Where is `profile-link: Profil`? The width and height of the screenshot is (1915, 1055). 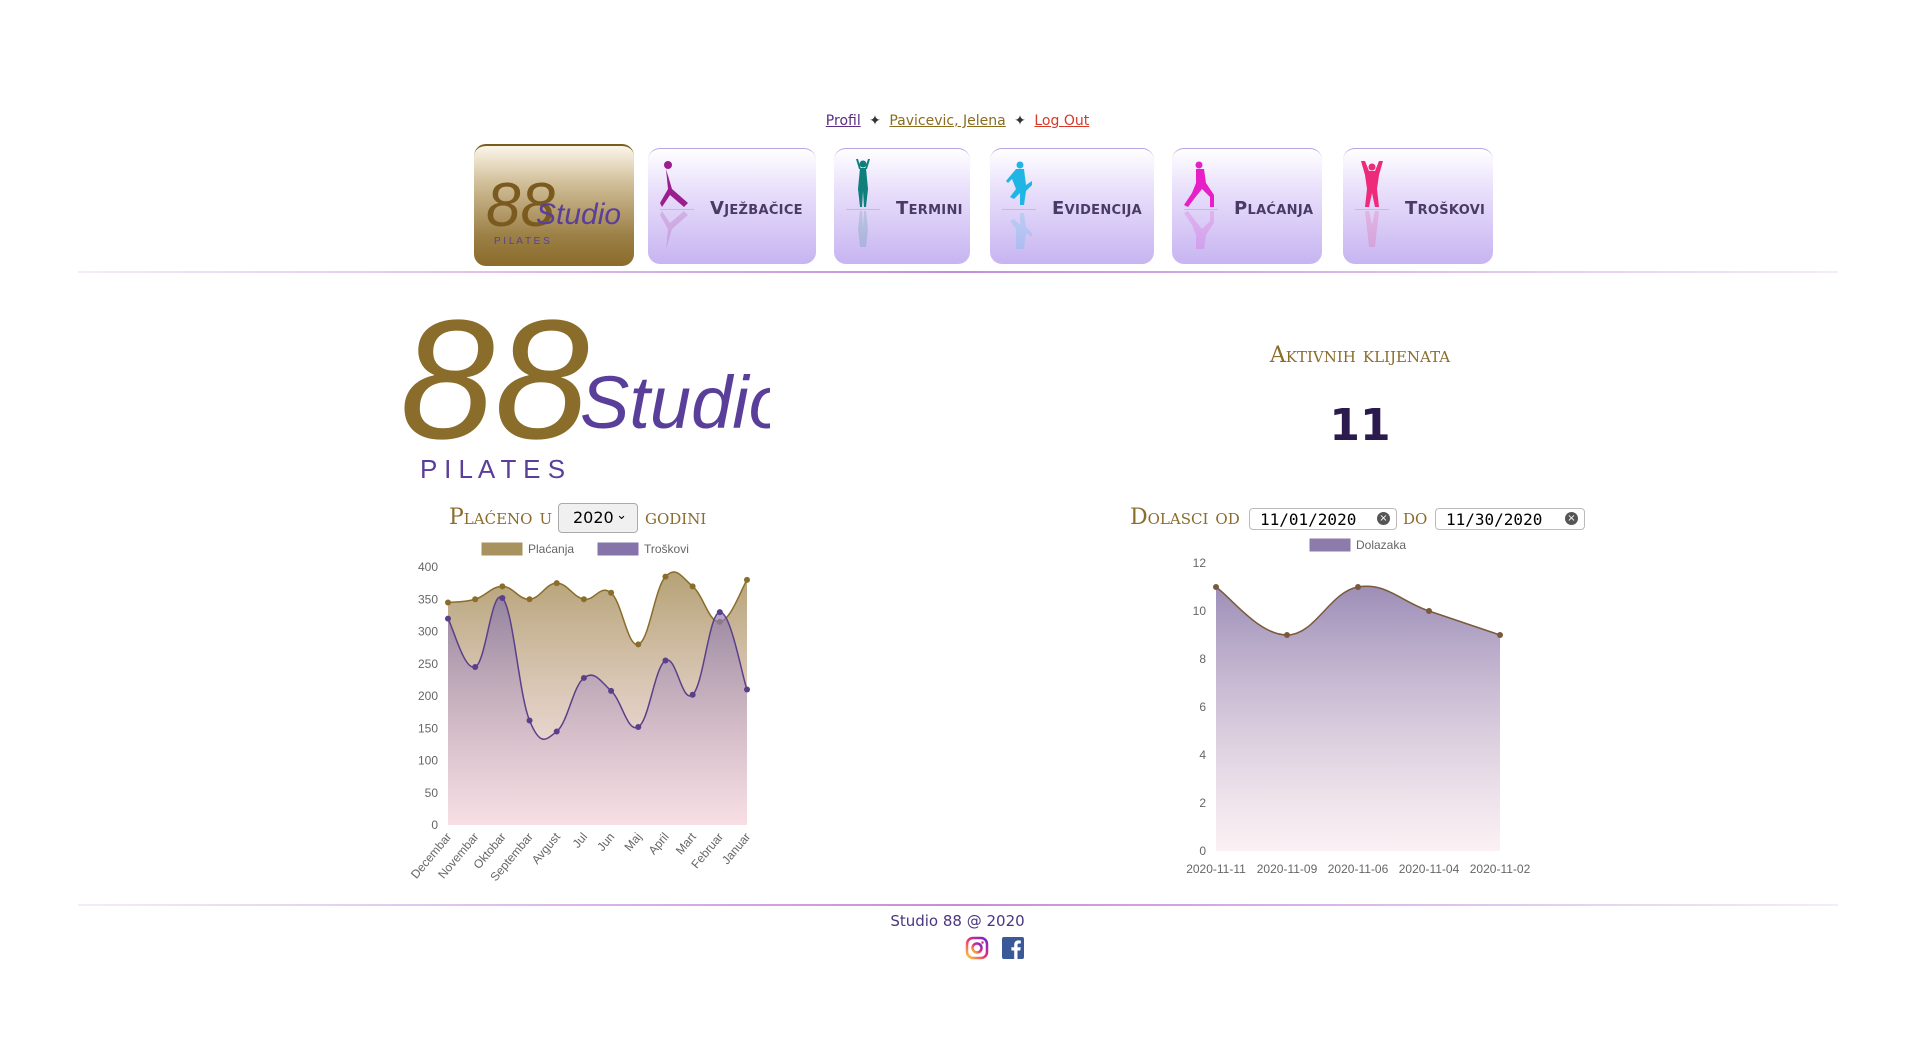 profile-link: Profil is located at coordinates (843, 121).